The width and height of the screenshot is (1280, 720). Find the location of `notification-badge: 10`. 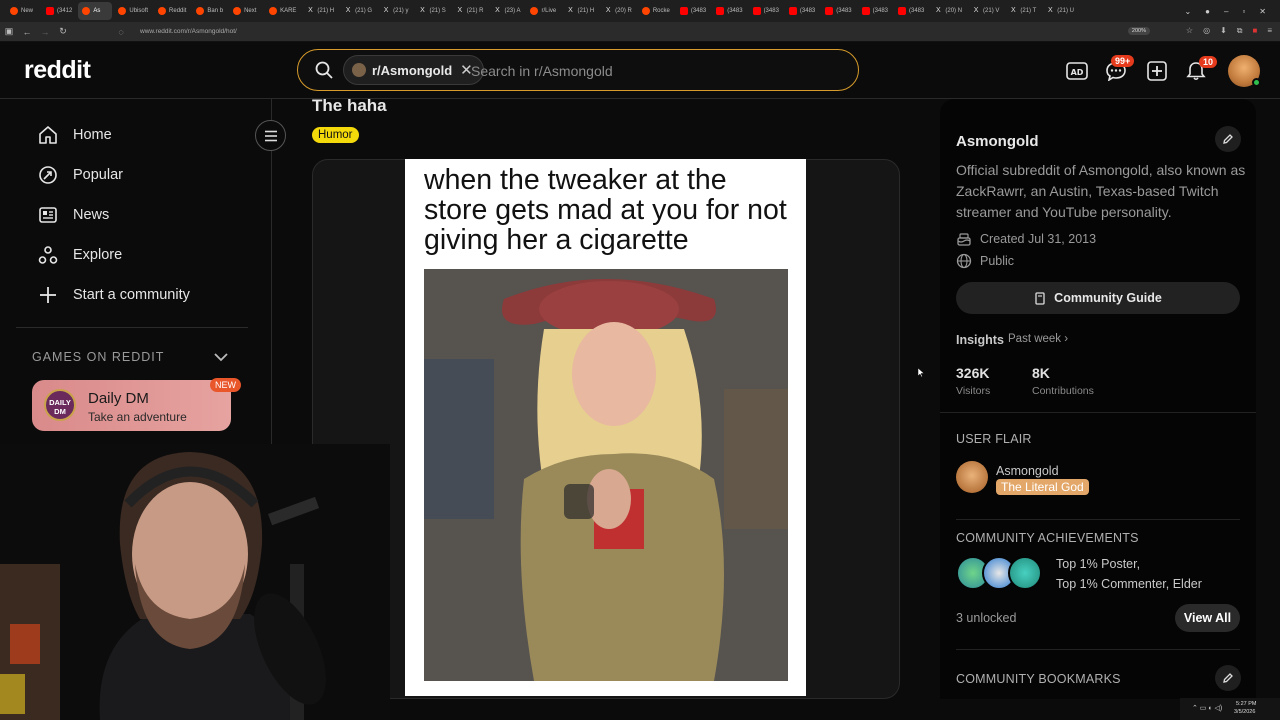

notification-badge: 10 is located at coordinates (1208, 62).